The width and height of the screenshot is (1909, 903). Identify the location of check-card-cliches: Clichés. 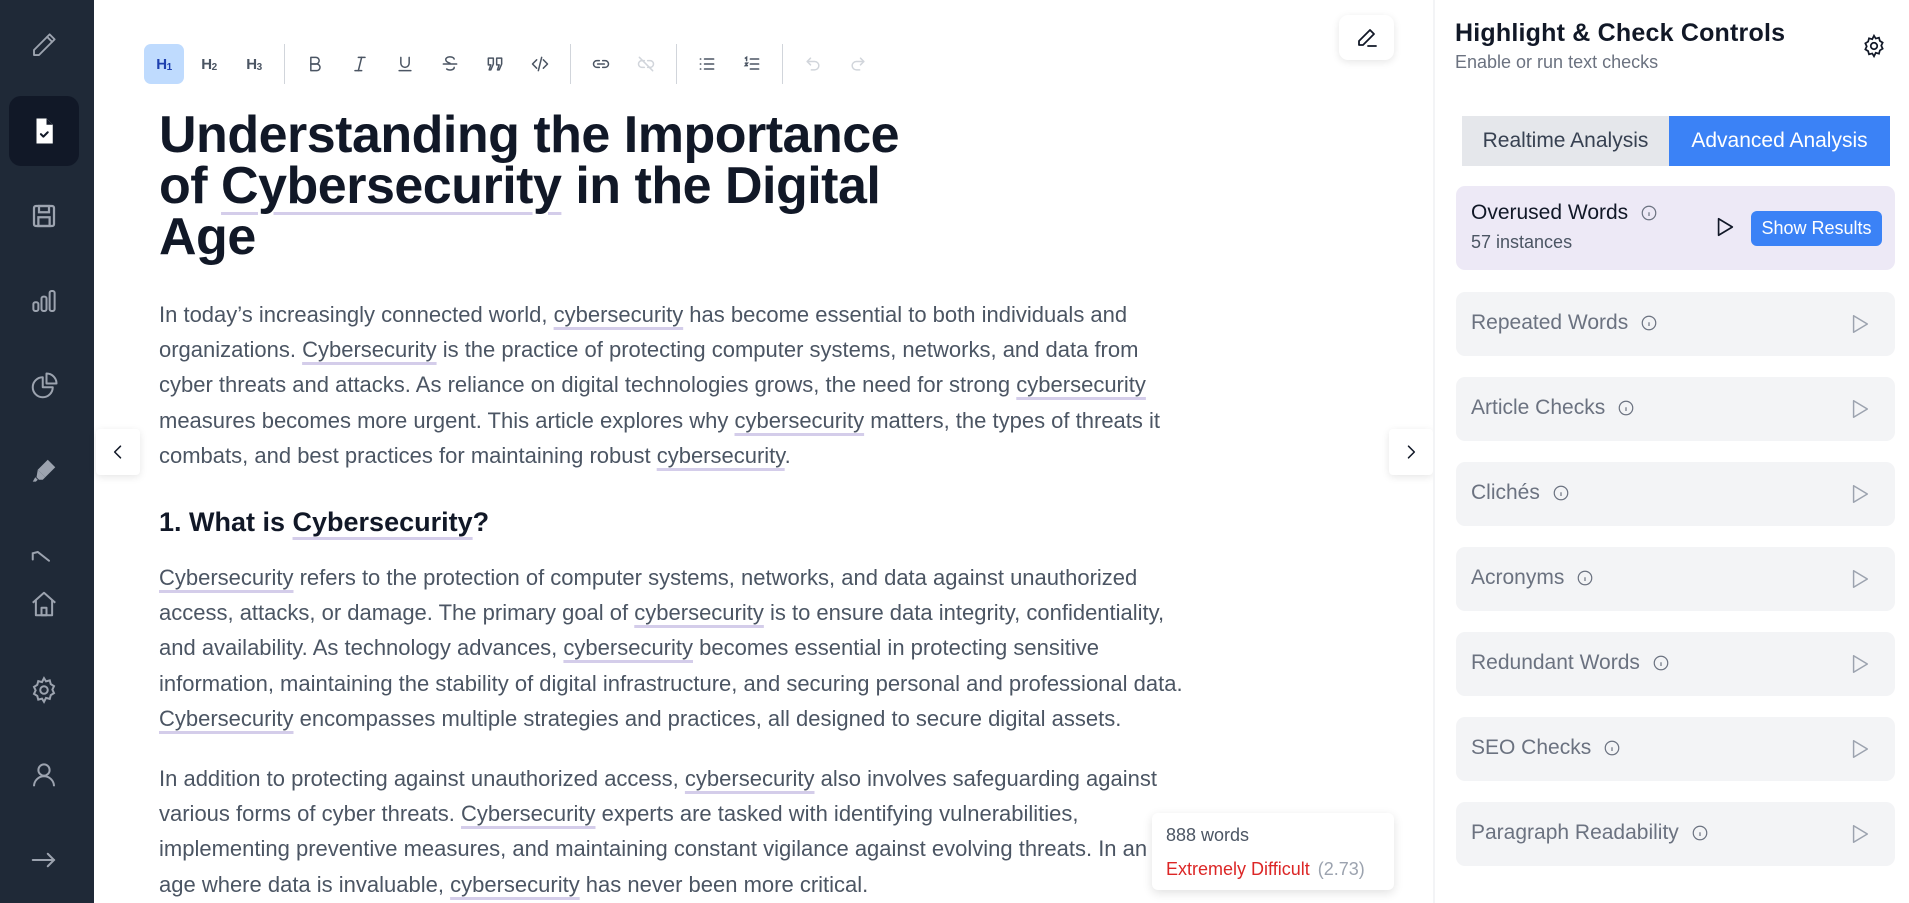
(1675, 494).